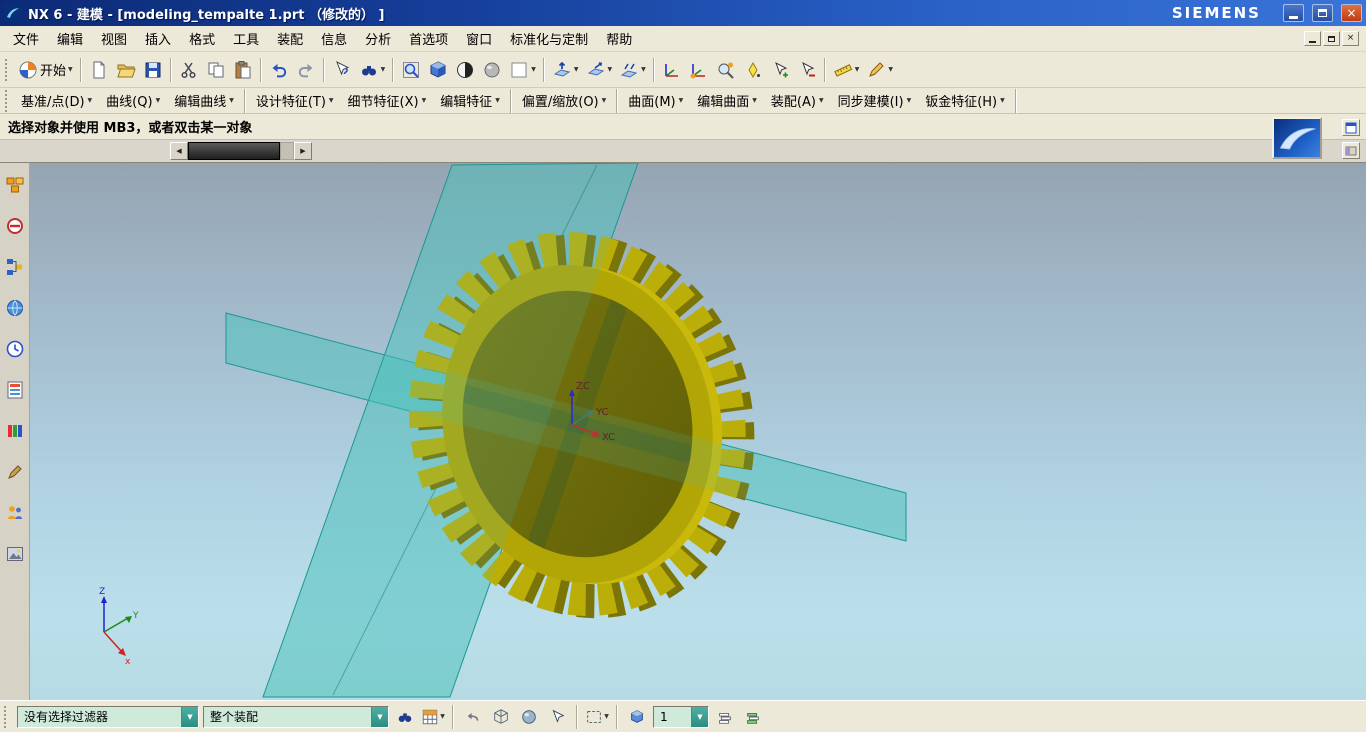 The image size is (1366, 732). What do you see at coordinates (70, 38) in the screenshot?
I see `menu-item-edit: 编辑` at bounding box center [70, 38].